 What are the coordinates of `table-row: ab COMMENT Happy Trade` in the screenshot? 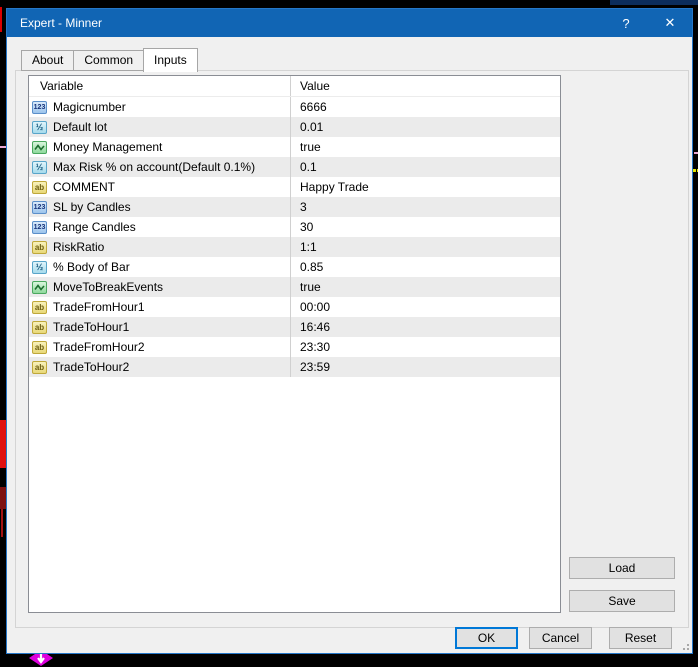 It's located at (294, 187).